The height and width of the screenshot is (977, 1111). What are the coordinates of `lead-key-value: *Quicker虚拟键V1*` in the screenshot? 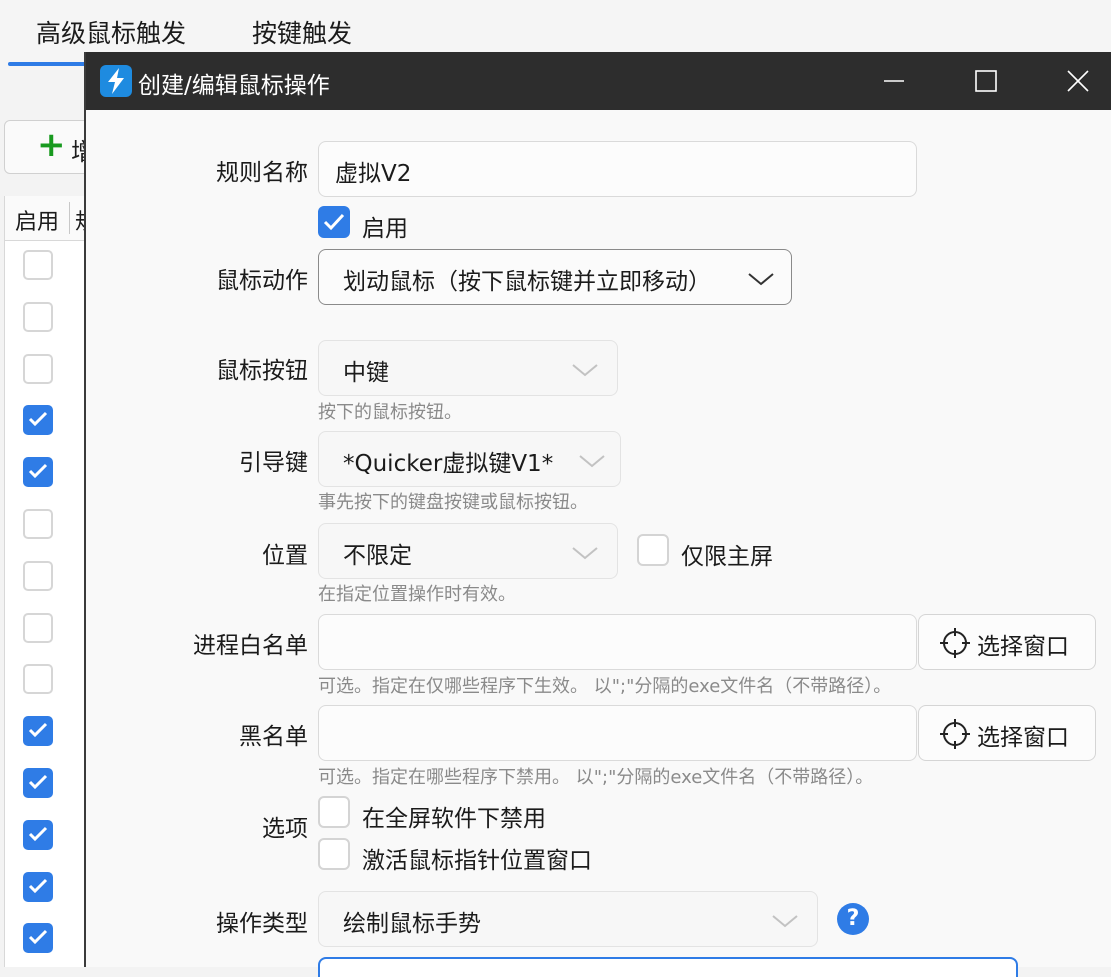 It's located at (448, 464).